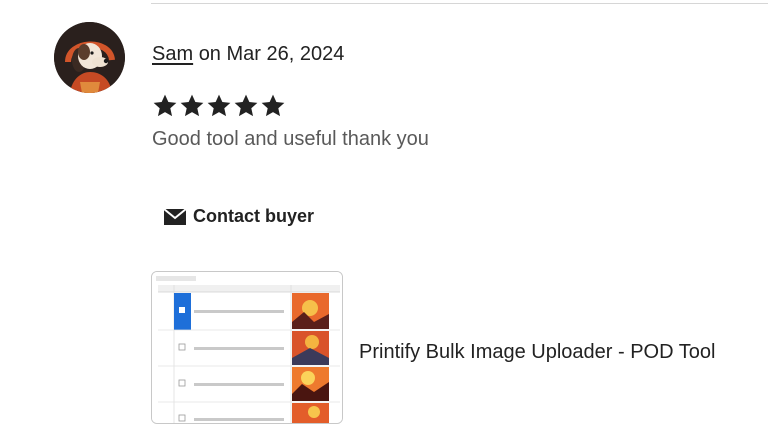 This screenshot has width=768, height=439. I want to click on contact-buyer-button: Contact buyer, so click(238, 216).